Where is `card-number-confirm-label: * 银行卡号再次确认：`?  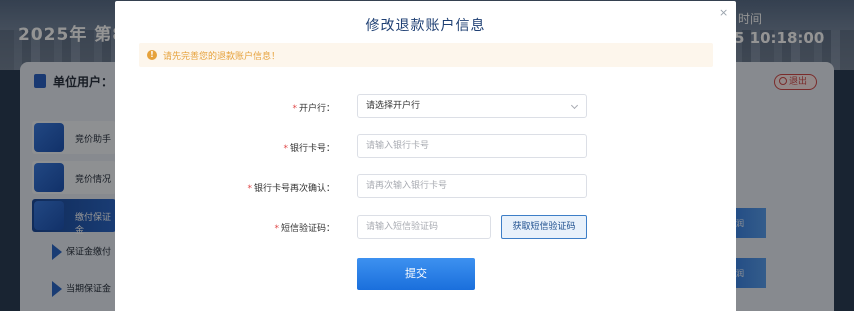 card-number-confirm-label: * 银行卡号再次确认： is located at coordinates (225, 187).